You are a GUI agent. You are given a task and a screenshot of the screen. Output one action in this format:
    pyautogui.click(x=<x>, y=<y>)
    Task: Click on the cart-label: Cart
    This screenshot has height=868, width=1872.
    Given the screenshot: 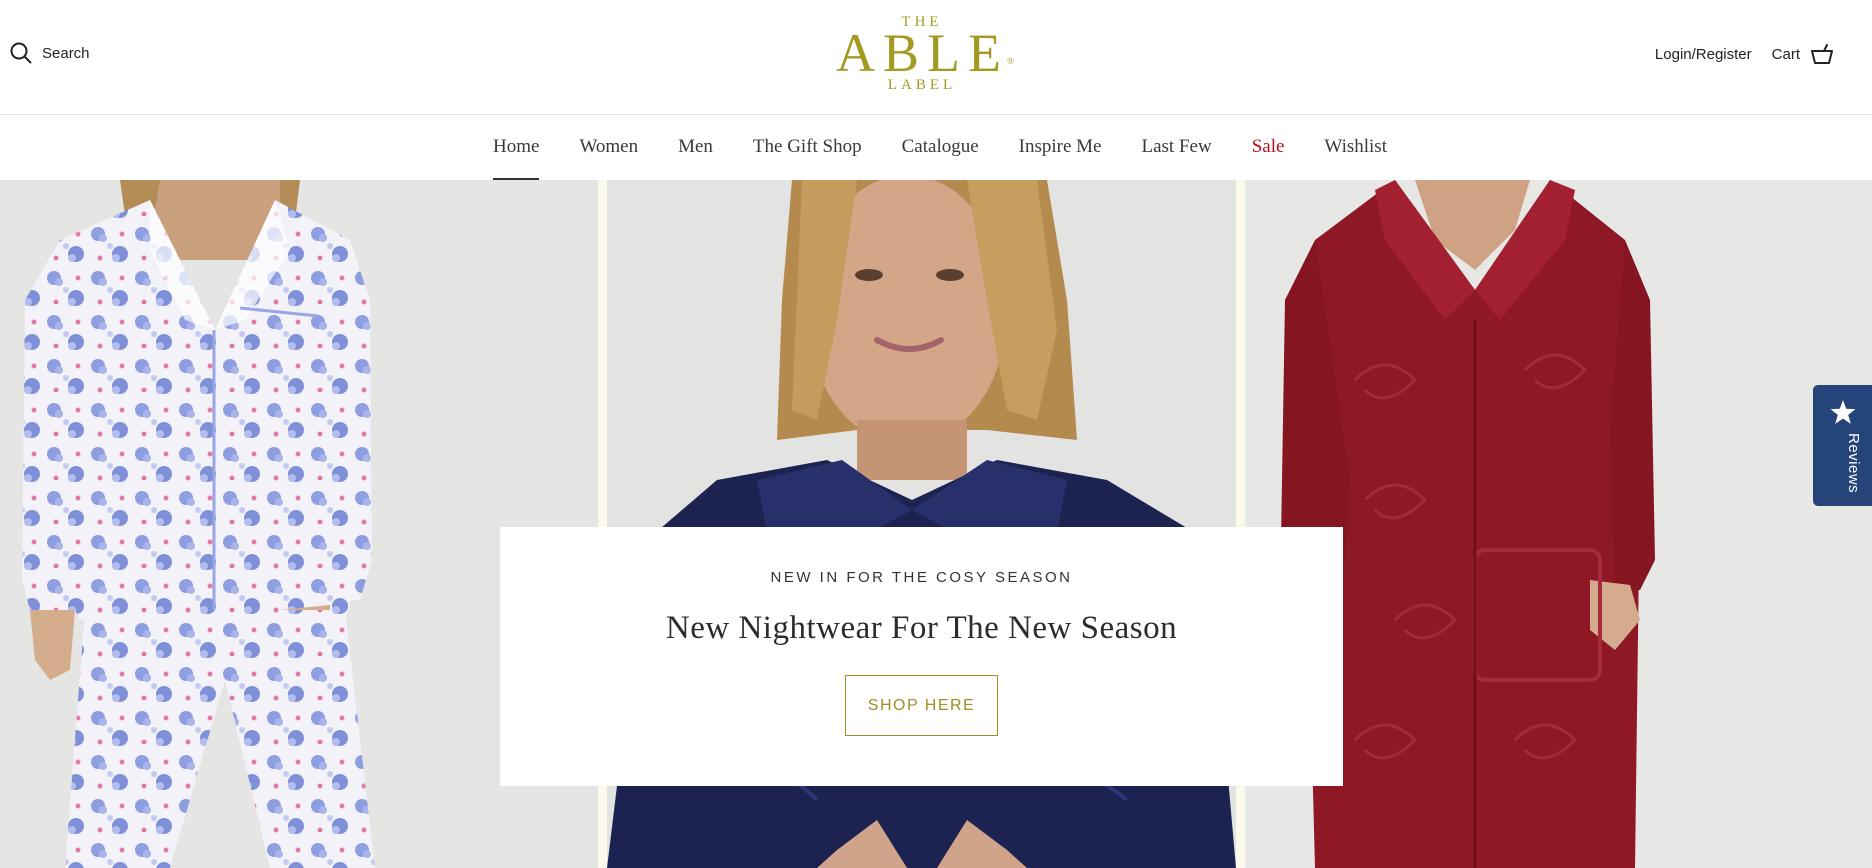 What is the action you would take?
    pyautogui.click(x=1785, y=54)
    